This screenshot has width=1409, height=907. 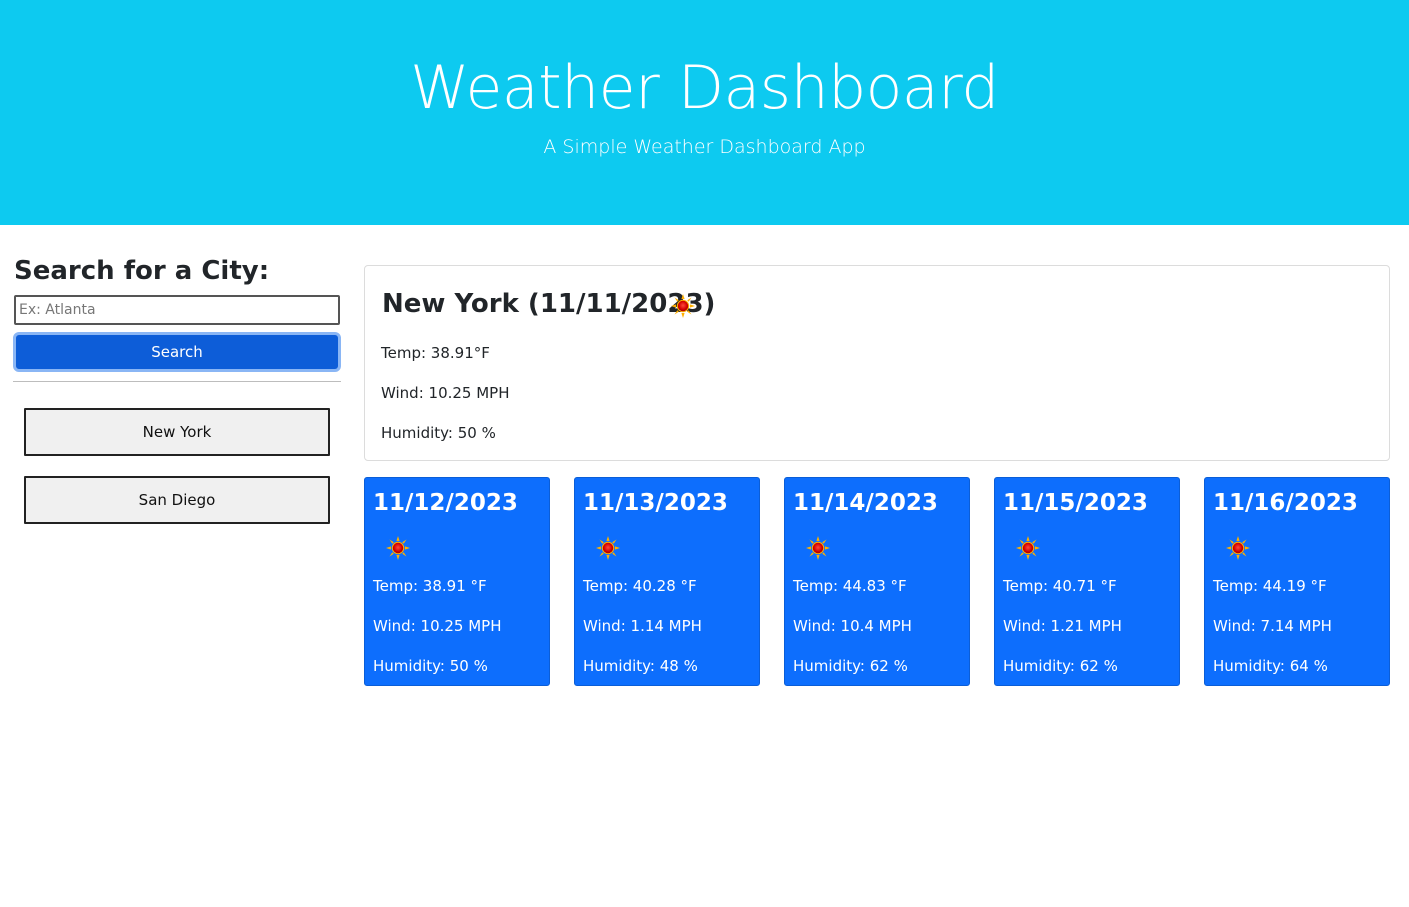 What do you see at coordinates (435, 353) in the screenshot?
I see `current-temp: Temp: 38.91°F` at bounding box center [435, 353].